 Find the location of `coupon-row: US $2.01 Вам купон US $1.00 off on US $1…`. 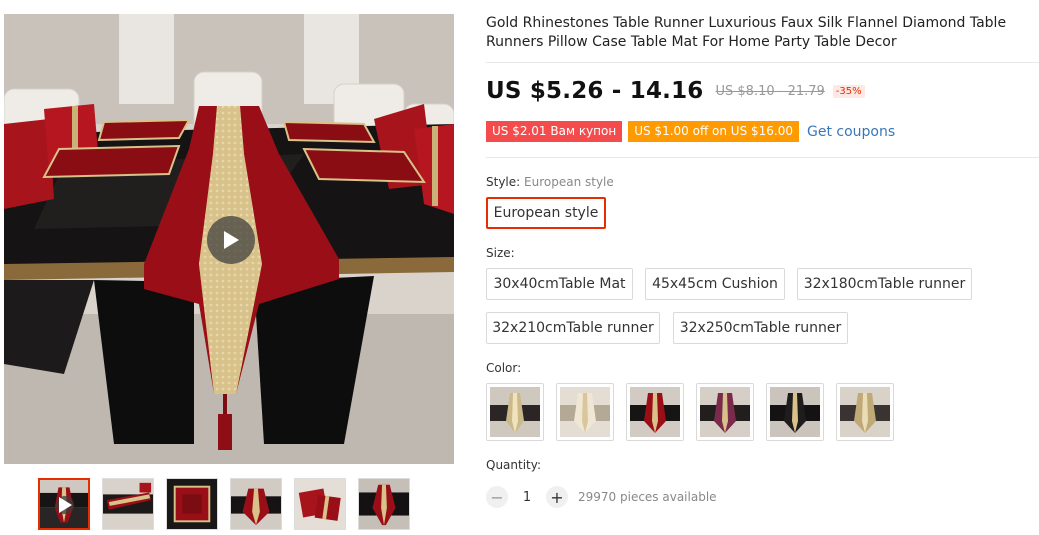

coupon-row: US $2.01 Вам купон US $1.00 off on US $1… is located at coordinates (690, 131).